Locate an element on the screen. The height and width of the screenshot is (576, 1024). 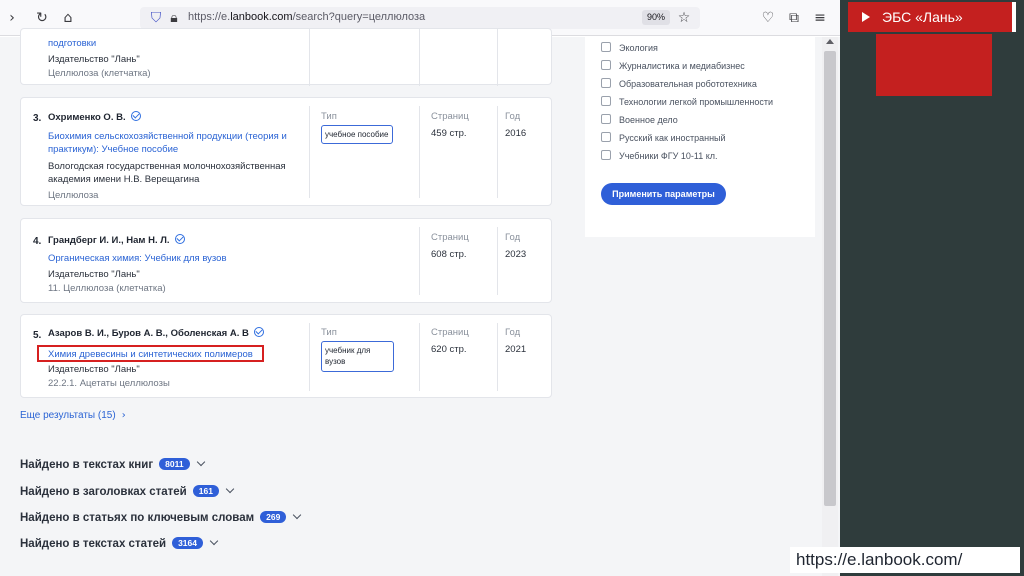
found-group: Найдено в заголовках статей 161 is located at coordinates (127, 491).